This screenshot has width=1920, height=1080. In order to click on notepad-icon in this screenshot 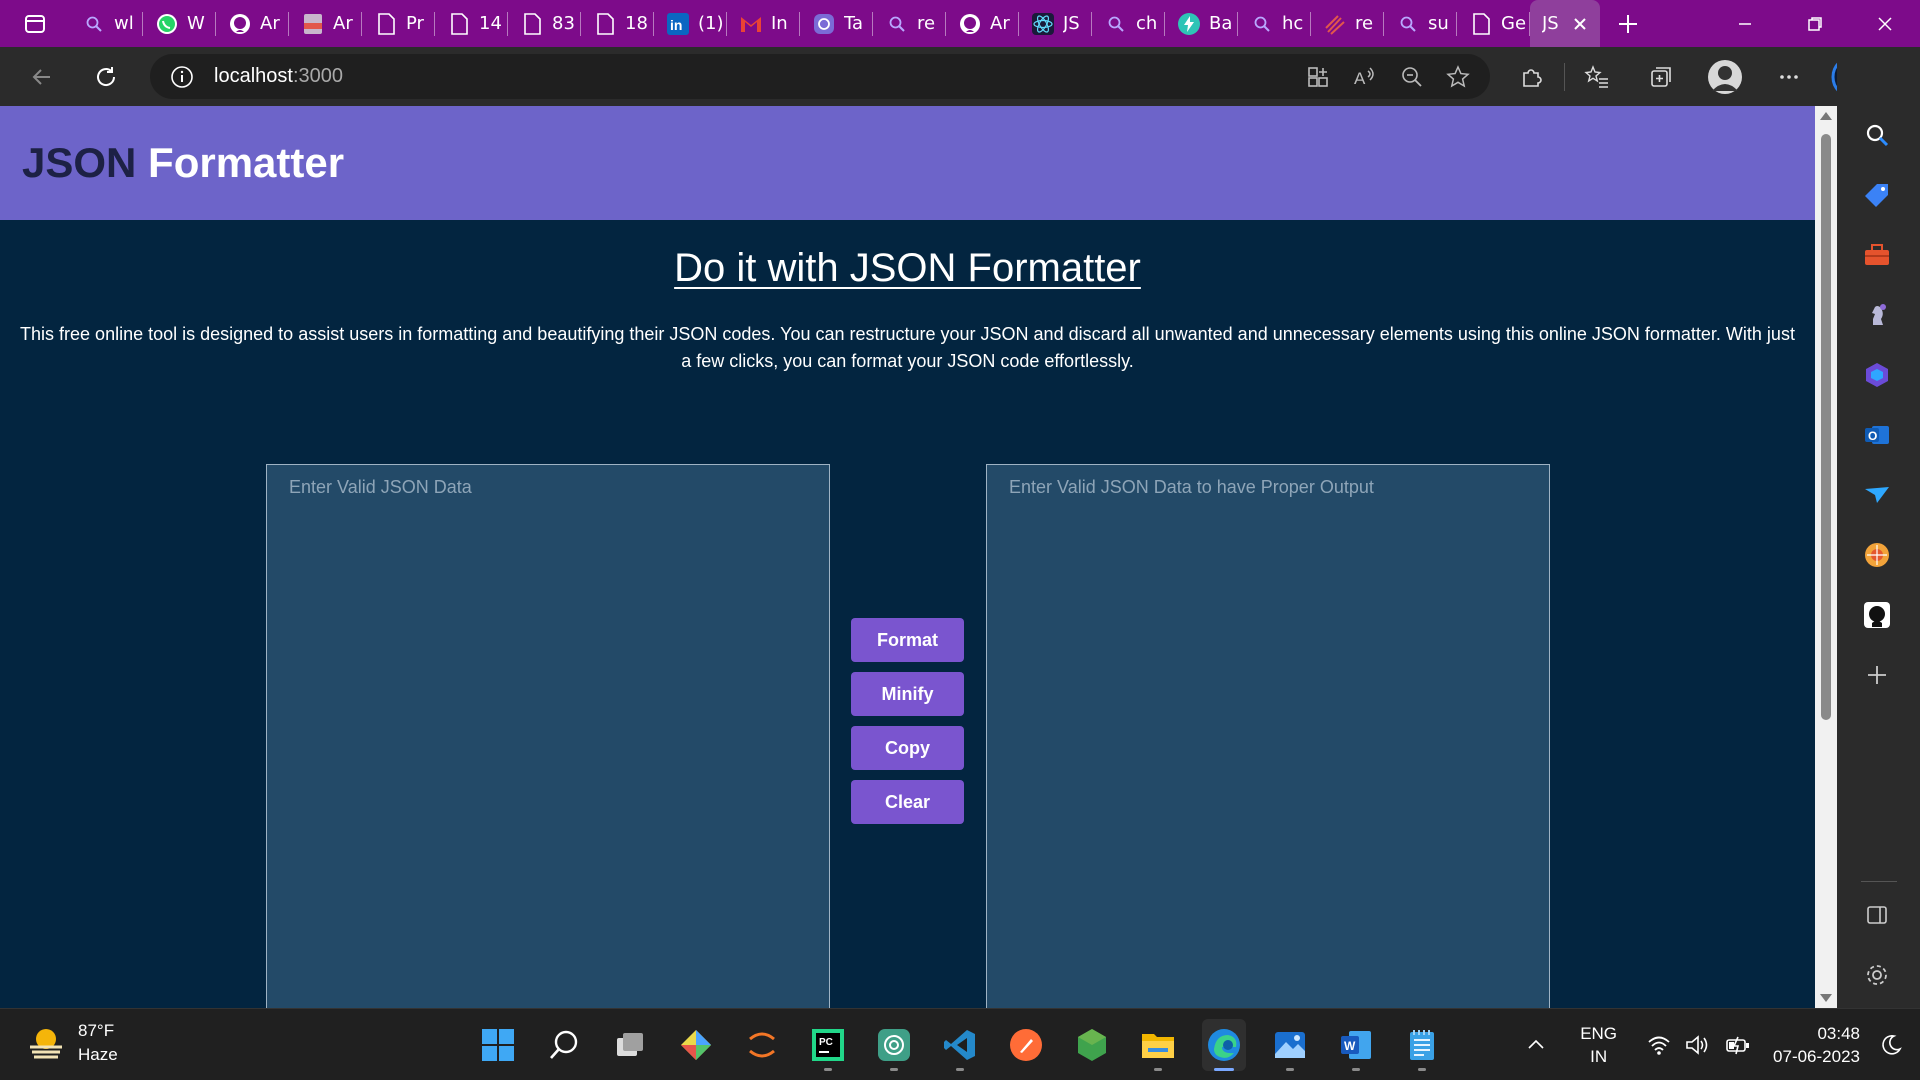, I will do `click(1422, 1045)`.